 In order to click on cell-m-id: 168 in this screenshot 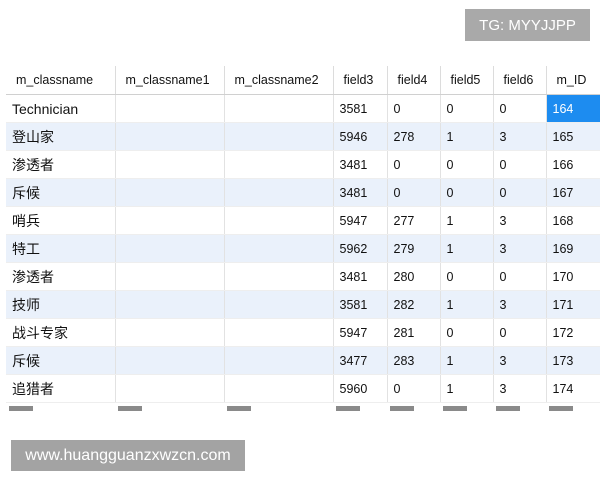, I will do `click(573, 220)`.